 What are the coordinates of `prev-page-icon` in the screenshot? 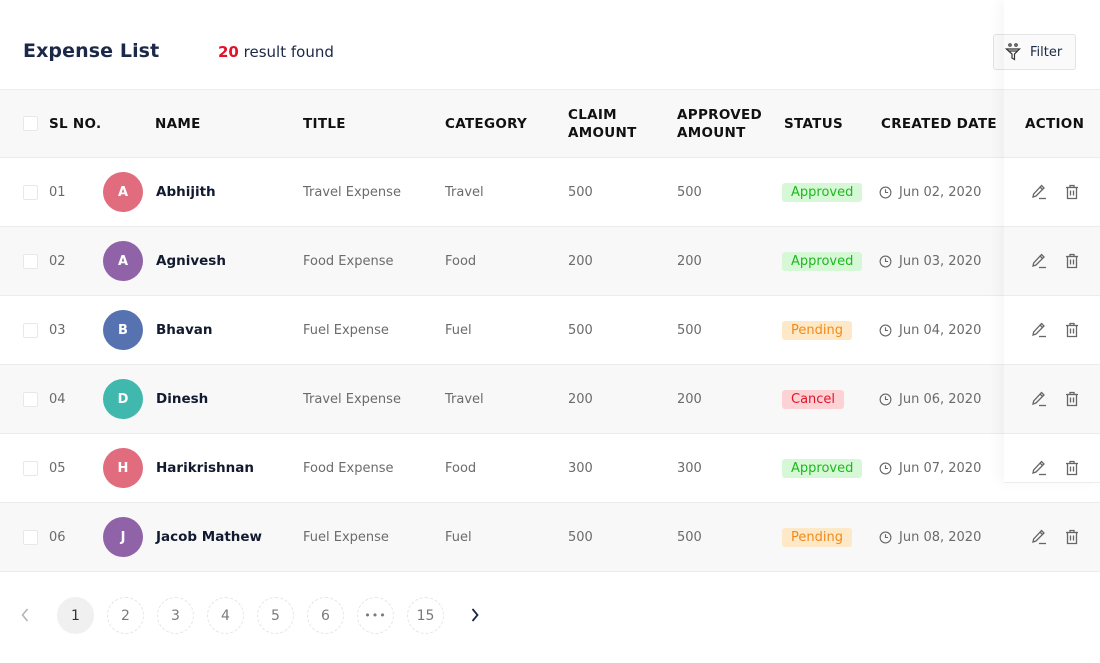 It's located at (25, 615).